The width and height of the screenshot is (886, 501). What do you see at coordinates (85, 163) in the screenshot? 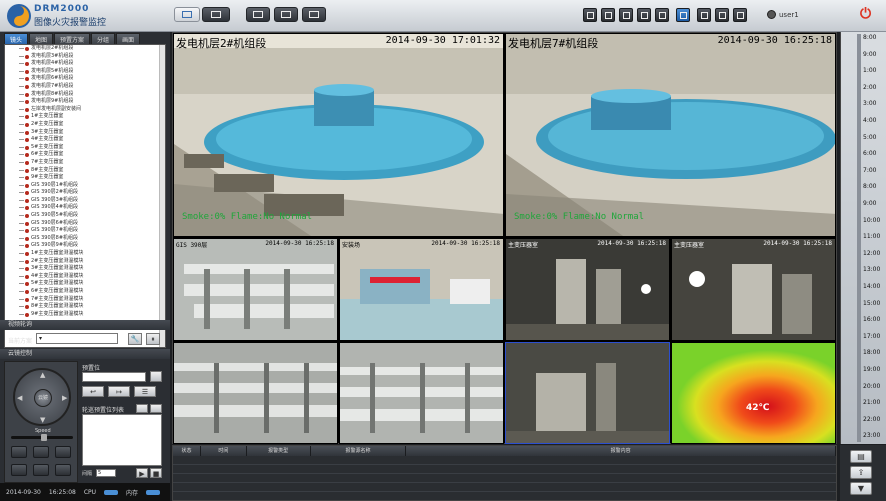
I see `tree-item: 7#主变压器室` at bounding box center [85, 163].